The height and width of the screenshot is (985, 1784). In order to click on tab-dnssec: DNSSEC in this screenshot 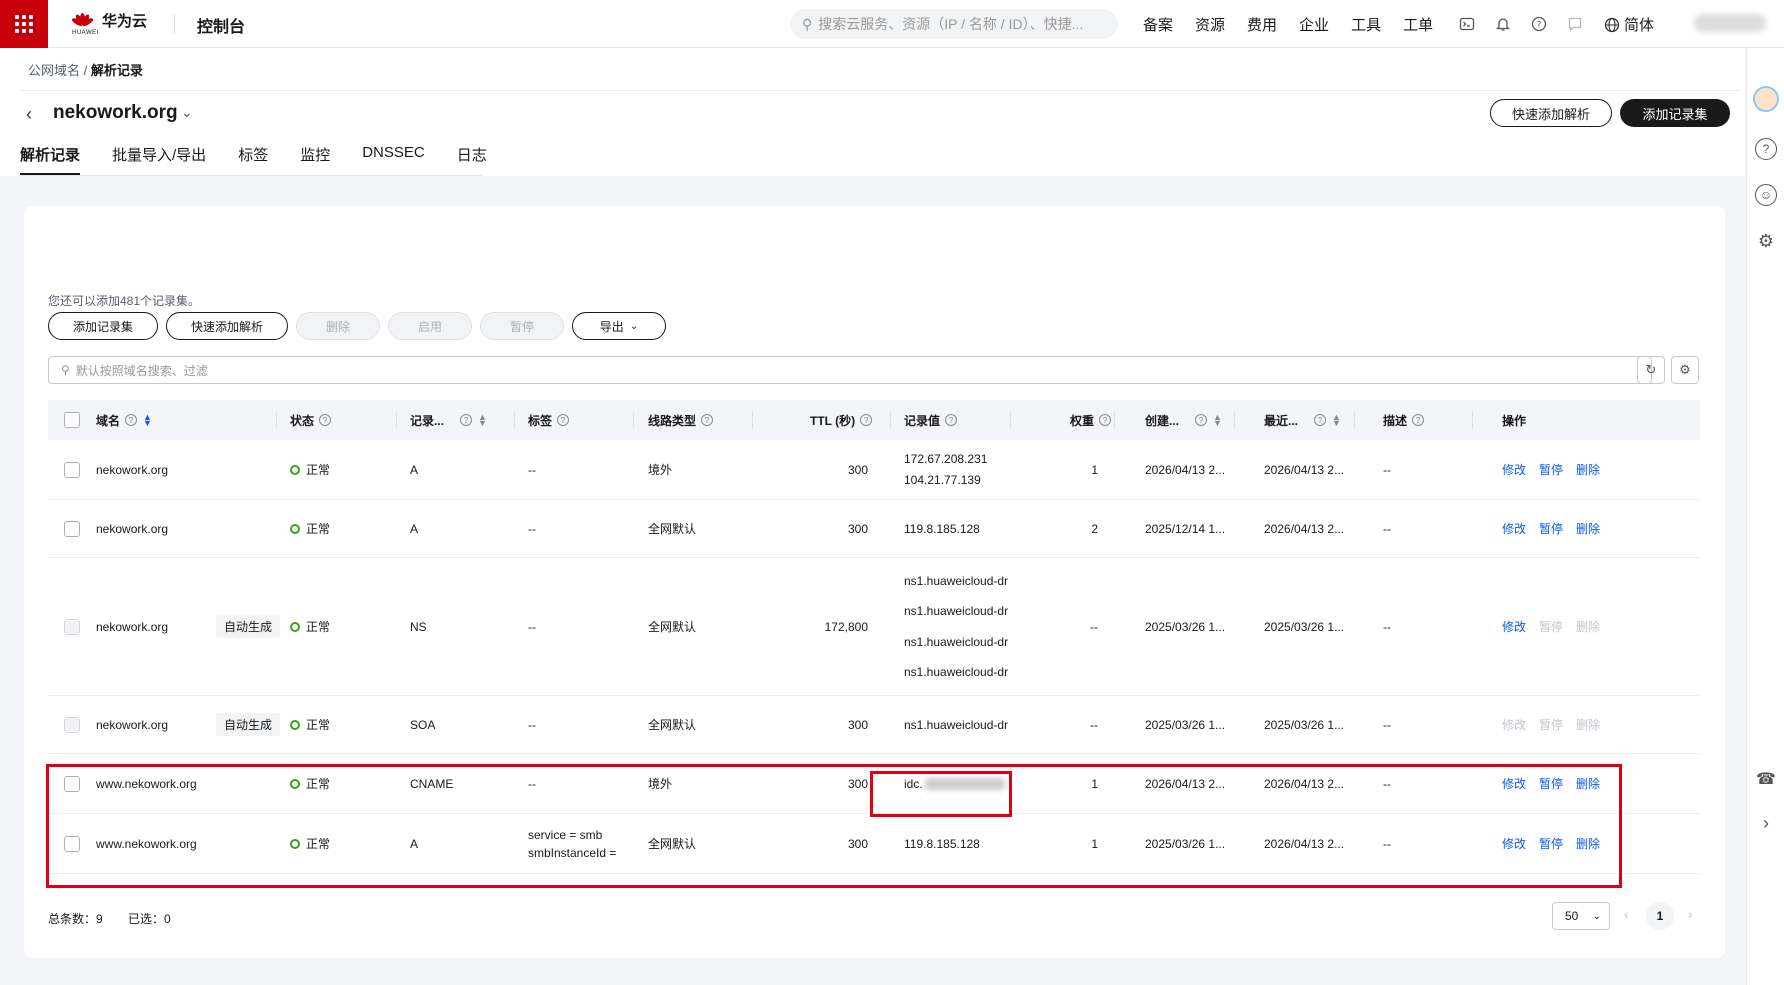, I will do `click(393, 159)`.